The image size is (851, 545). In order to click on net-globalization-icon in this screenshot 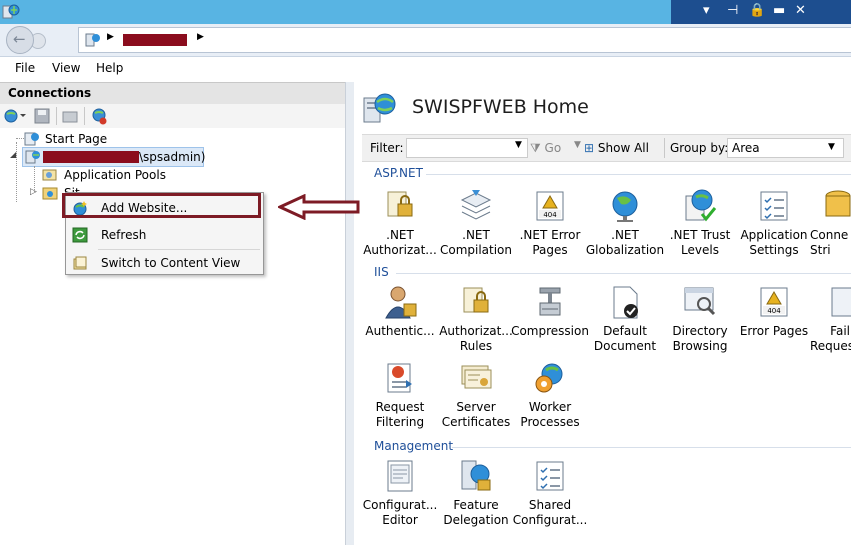, I will do `click(625, 206)`.